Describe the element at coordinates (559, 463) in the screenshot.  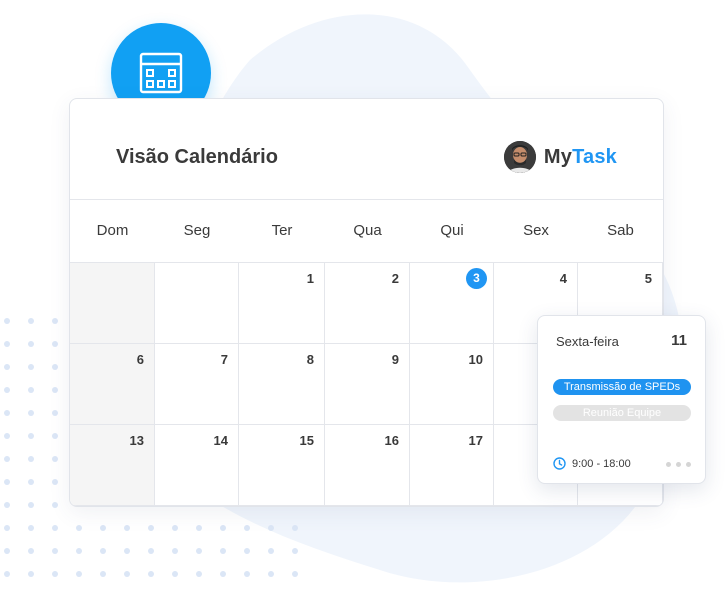
I see `clock-icon` at that location.